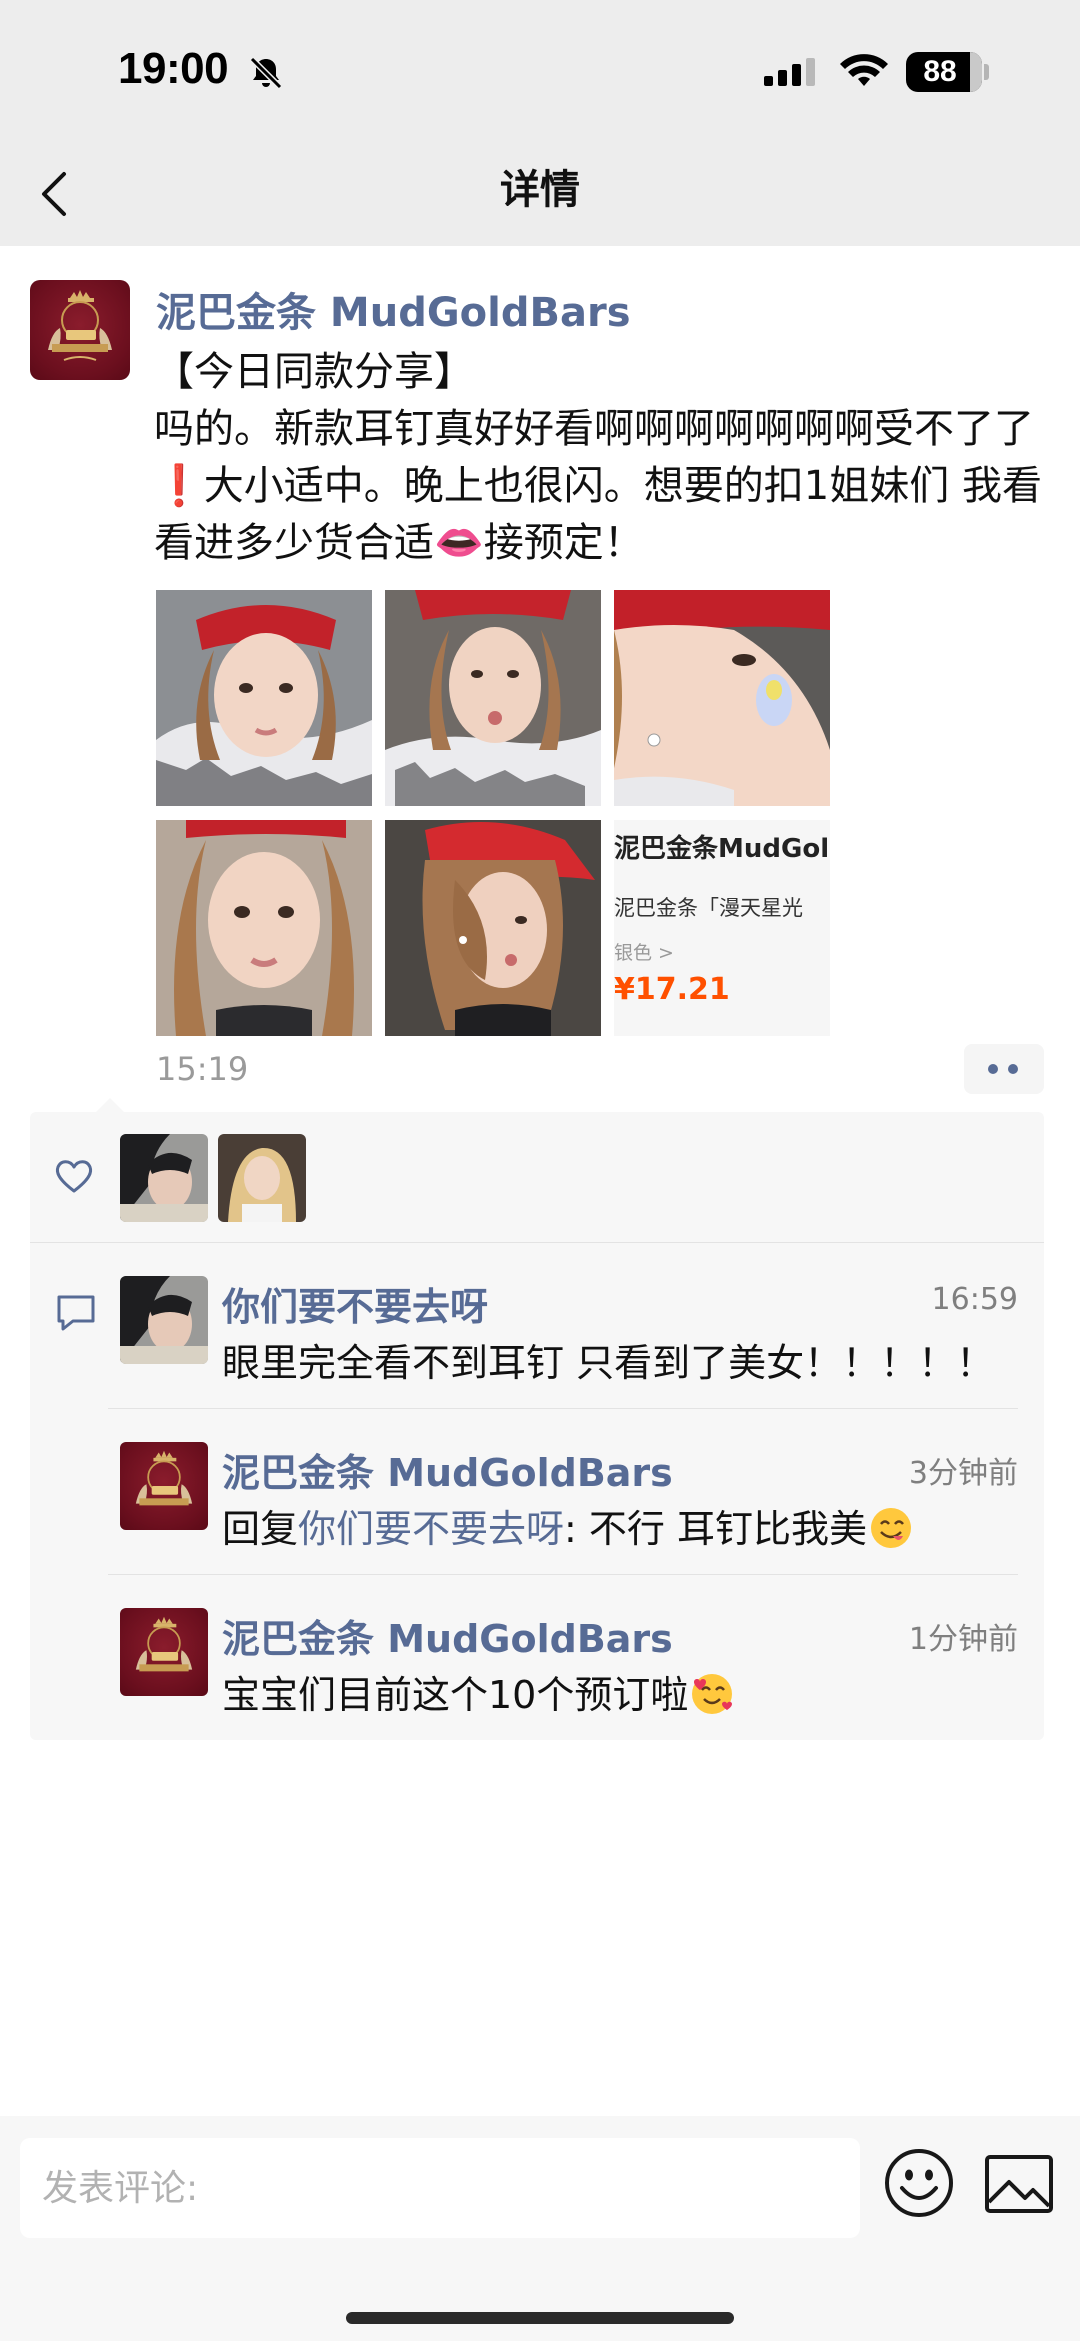 The width and height of the screenshot is (1080, 2341). I want to click on nav-bar: 详情, so click(540, 193).